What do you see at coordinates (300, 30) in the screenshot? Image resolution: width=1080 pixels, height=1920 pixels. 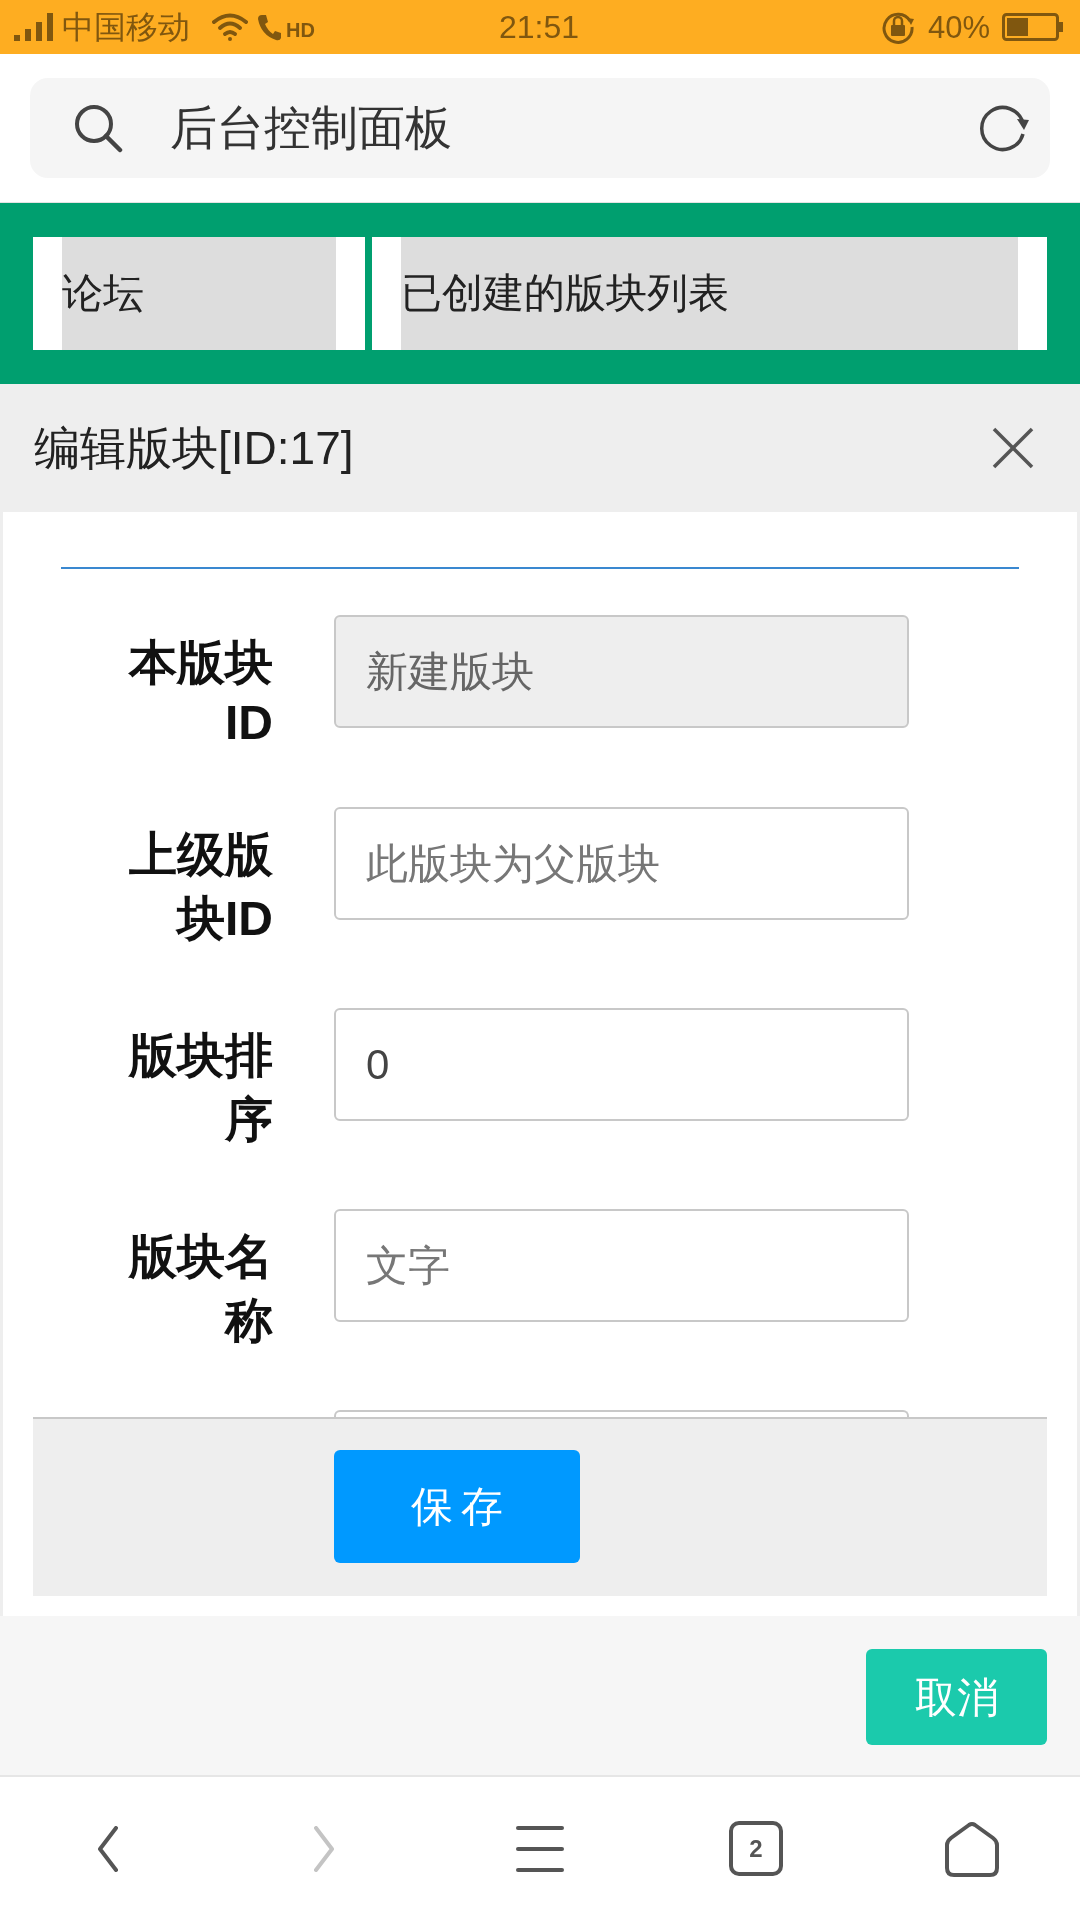 I see `hd-label: HD` at bounding box center [300, 30].